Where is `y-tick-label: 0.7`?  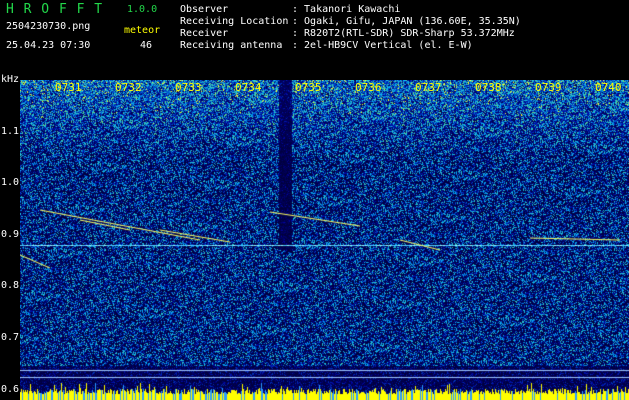 y-tick-label: 0.7 is located at coordinates (10, 338).